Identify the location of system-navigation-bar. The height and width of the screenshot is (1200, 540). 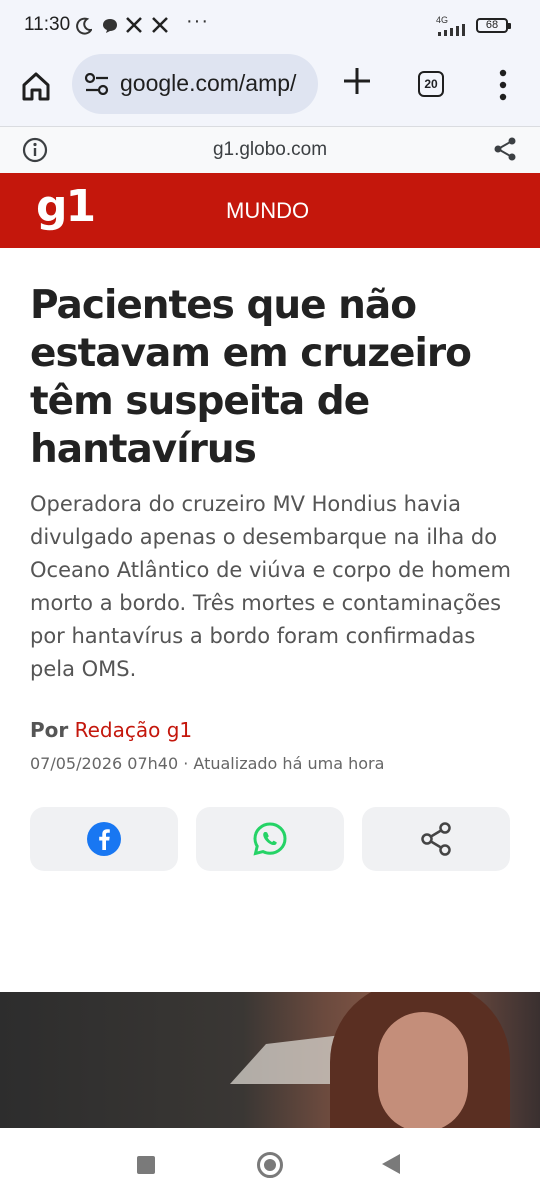
(270, 1164).